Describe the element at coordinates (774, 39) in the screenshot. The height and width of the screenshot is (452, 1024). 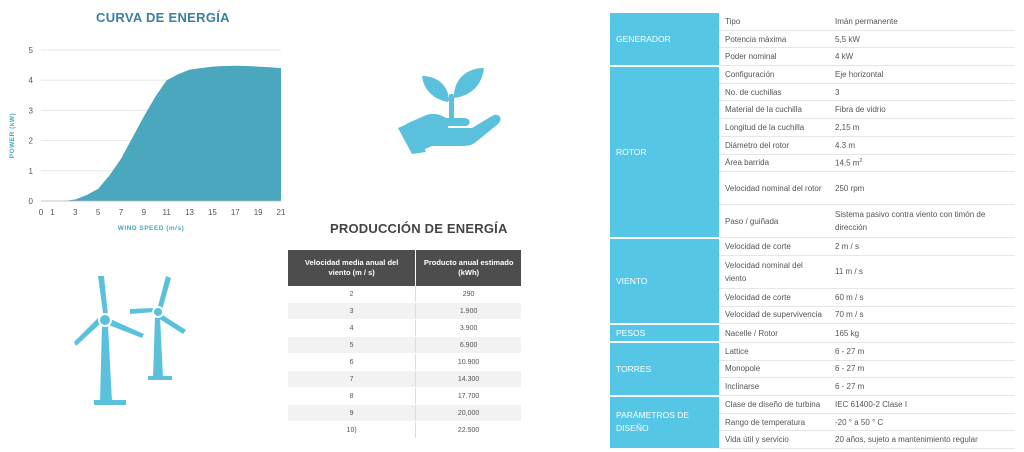
I see `spec-label: Potencia máxima` at that location.